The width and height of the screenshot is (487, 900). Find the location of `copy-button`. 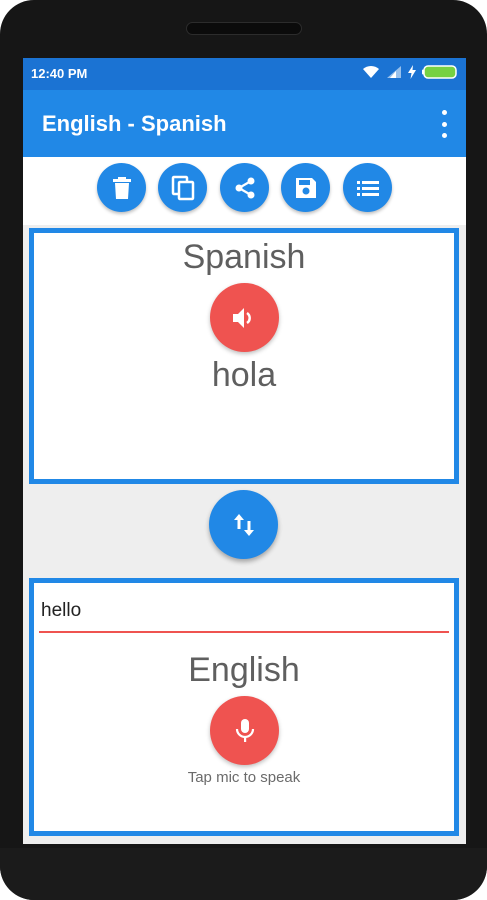

copy-button is located at coordinates (182, 187).